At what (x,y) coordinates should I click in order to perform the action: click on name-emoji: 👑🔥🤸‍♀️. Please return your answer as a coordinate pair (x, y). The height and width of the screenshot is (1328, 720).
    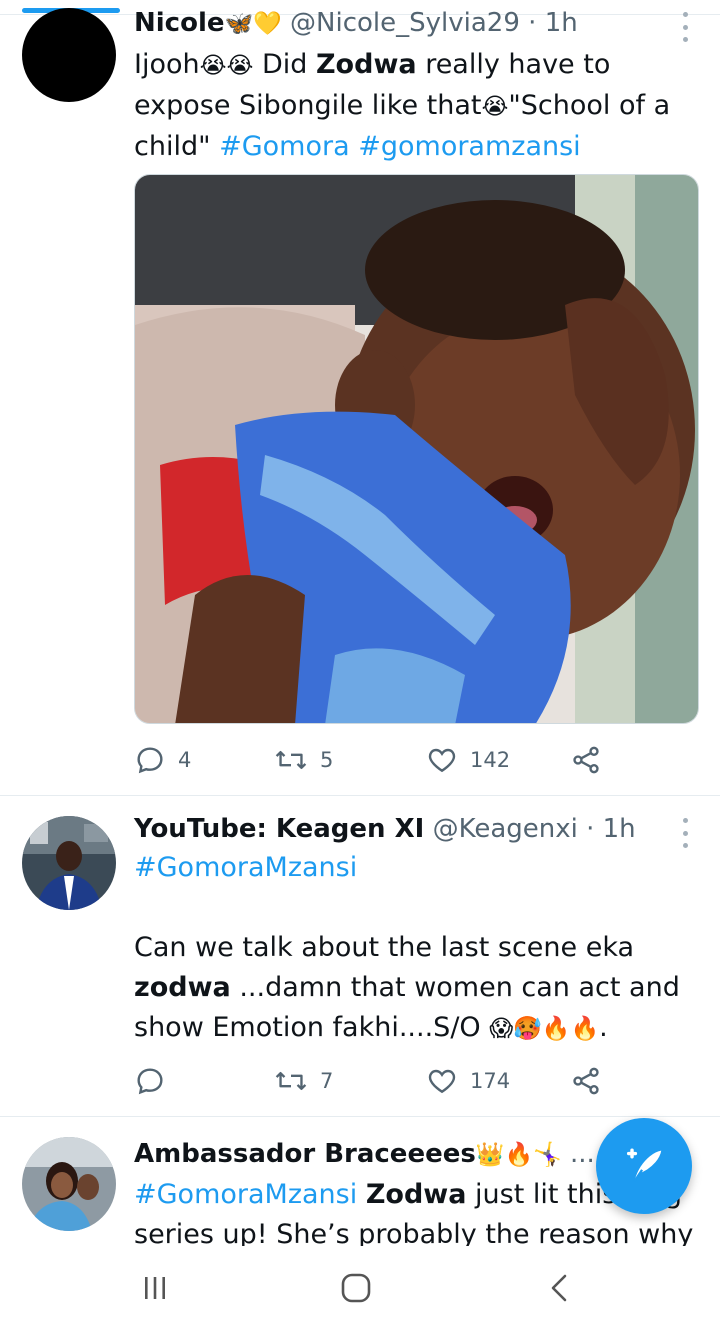
    Looking at the image, I should click on (518, 1155).